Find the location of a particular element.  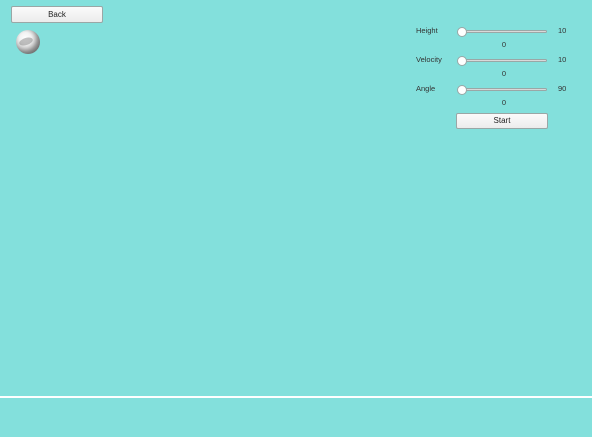

velocity-slider-thumb is located at coordinates (462, 61).